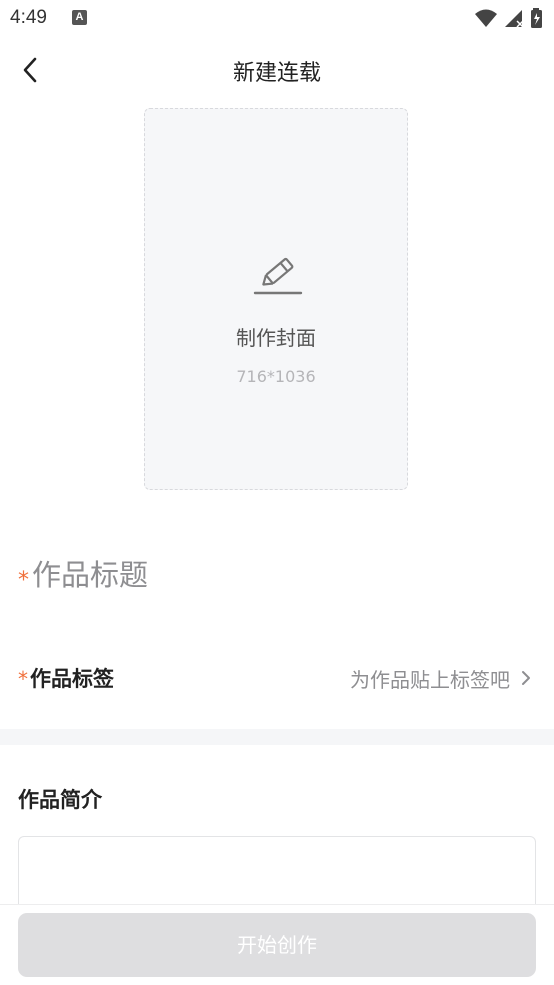  Describe the element at coordinates (72, 679) in the screenshot. I see `tags-label-text: 作品标签` at that location.